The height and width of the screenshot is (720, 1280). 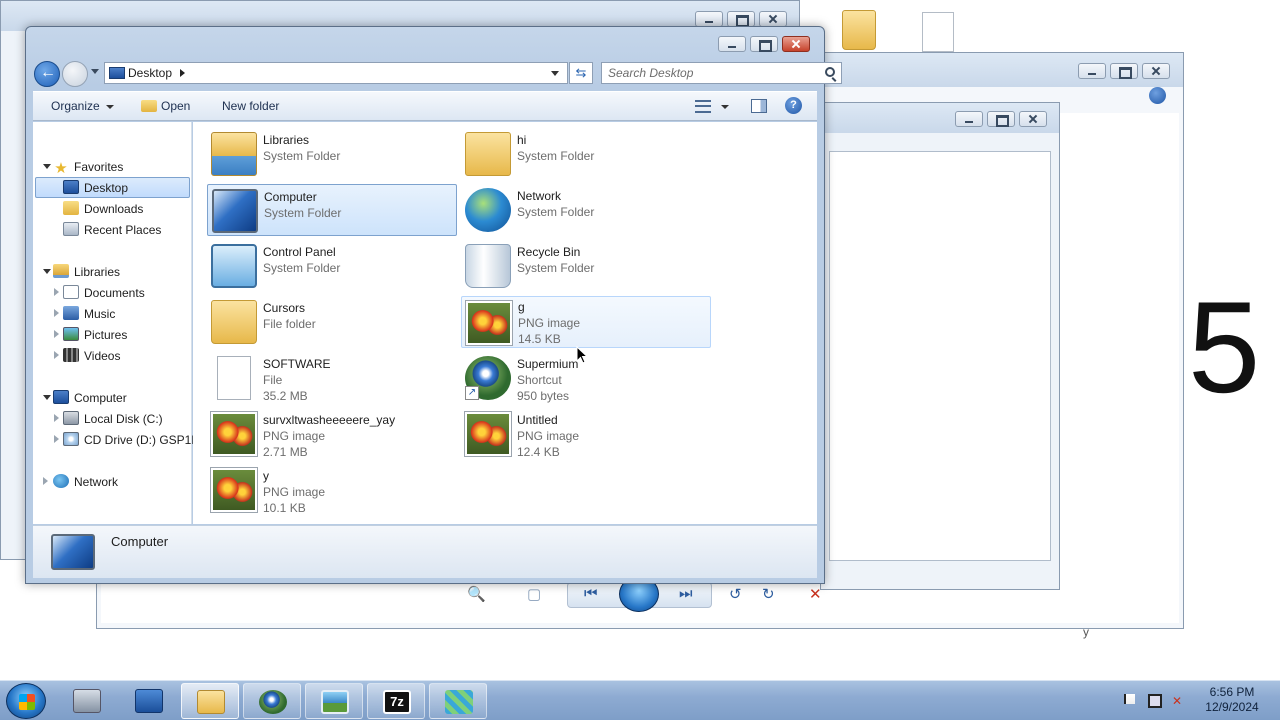 What do you see at coordinates (586, 154) in the screenshot?
I see `file-item-hi: hi System Folder` at bounding box center [586, 154].